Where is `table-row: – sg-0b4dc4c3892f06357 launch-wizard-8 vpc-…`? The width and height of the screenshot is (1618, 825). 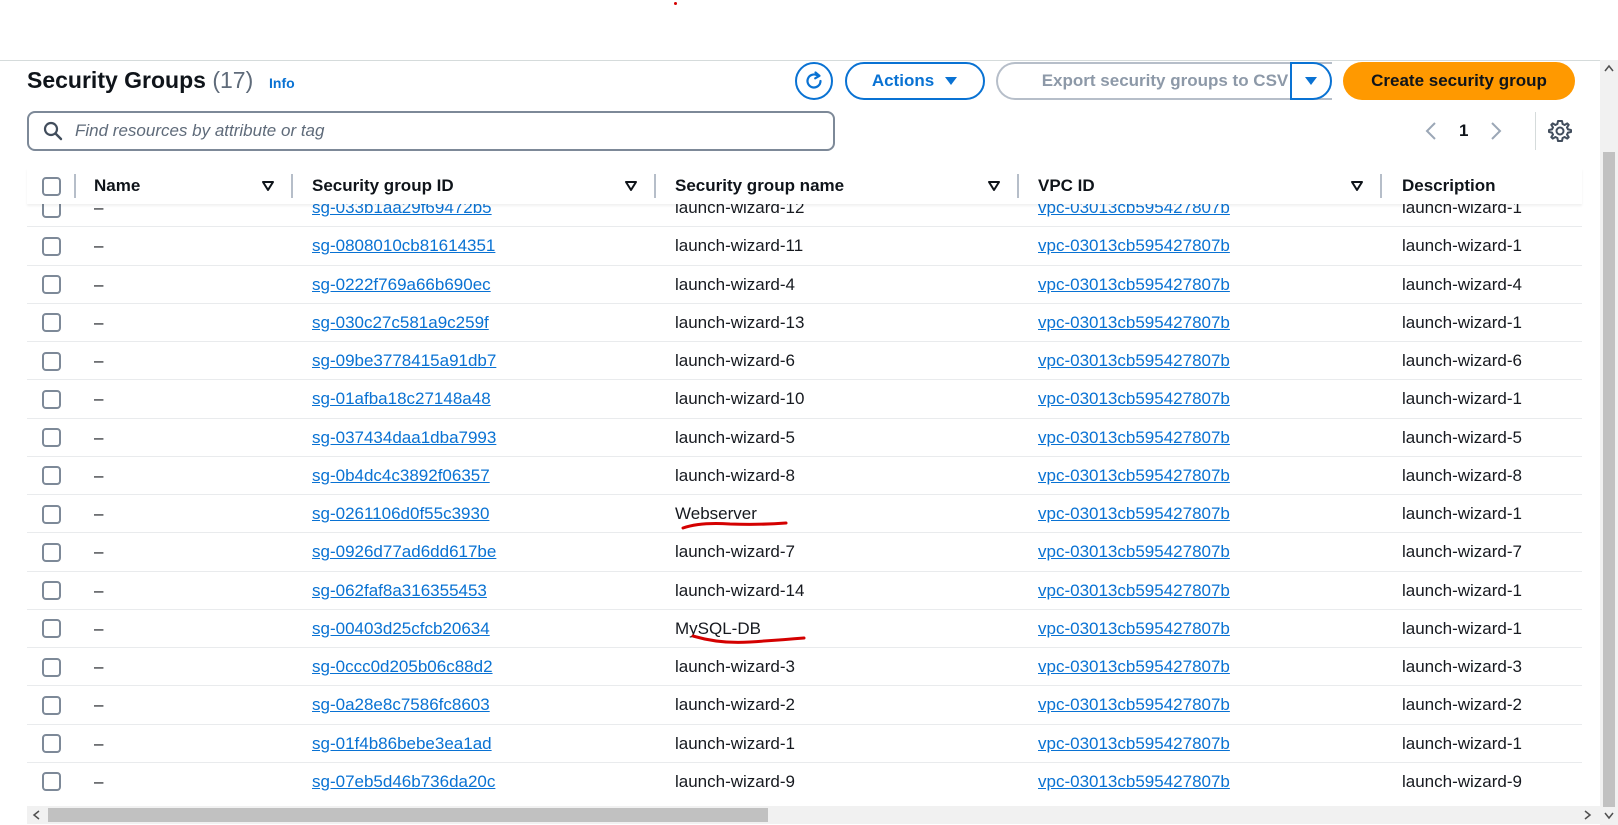
table-row: – sg-0b4dc4c3892f06357 launch-wizard-8 vpc-… is located at coordinates (804, 476).